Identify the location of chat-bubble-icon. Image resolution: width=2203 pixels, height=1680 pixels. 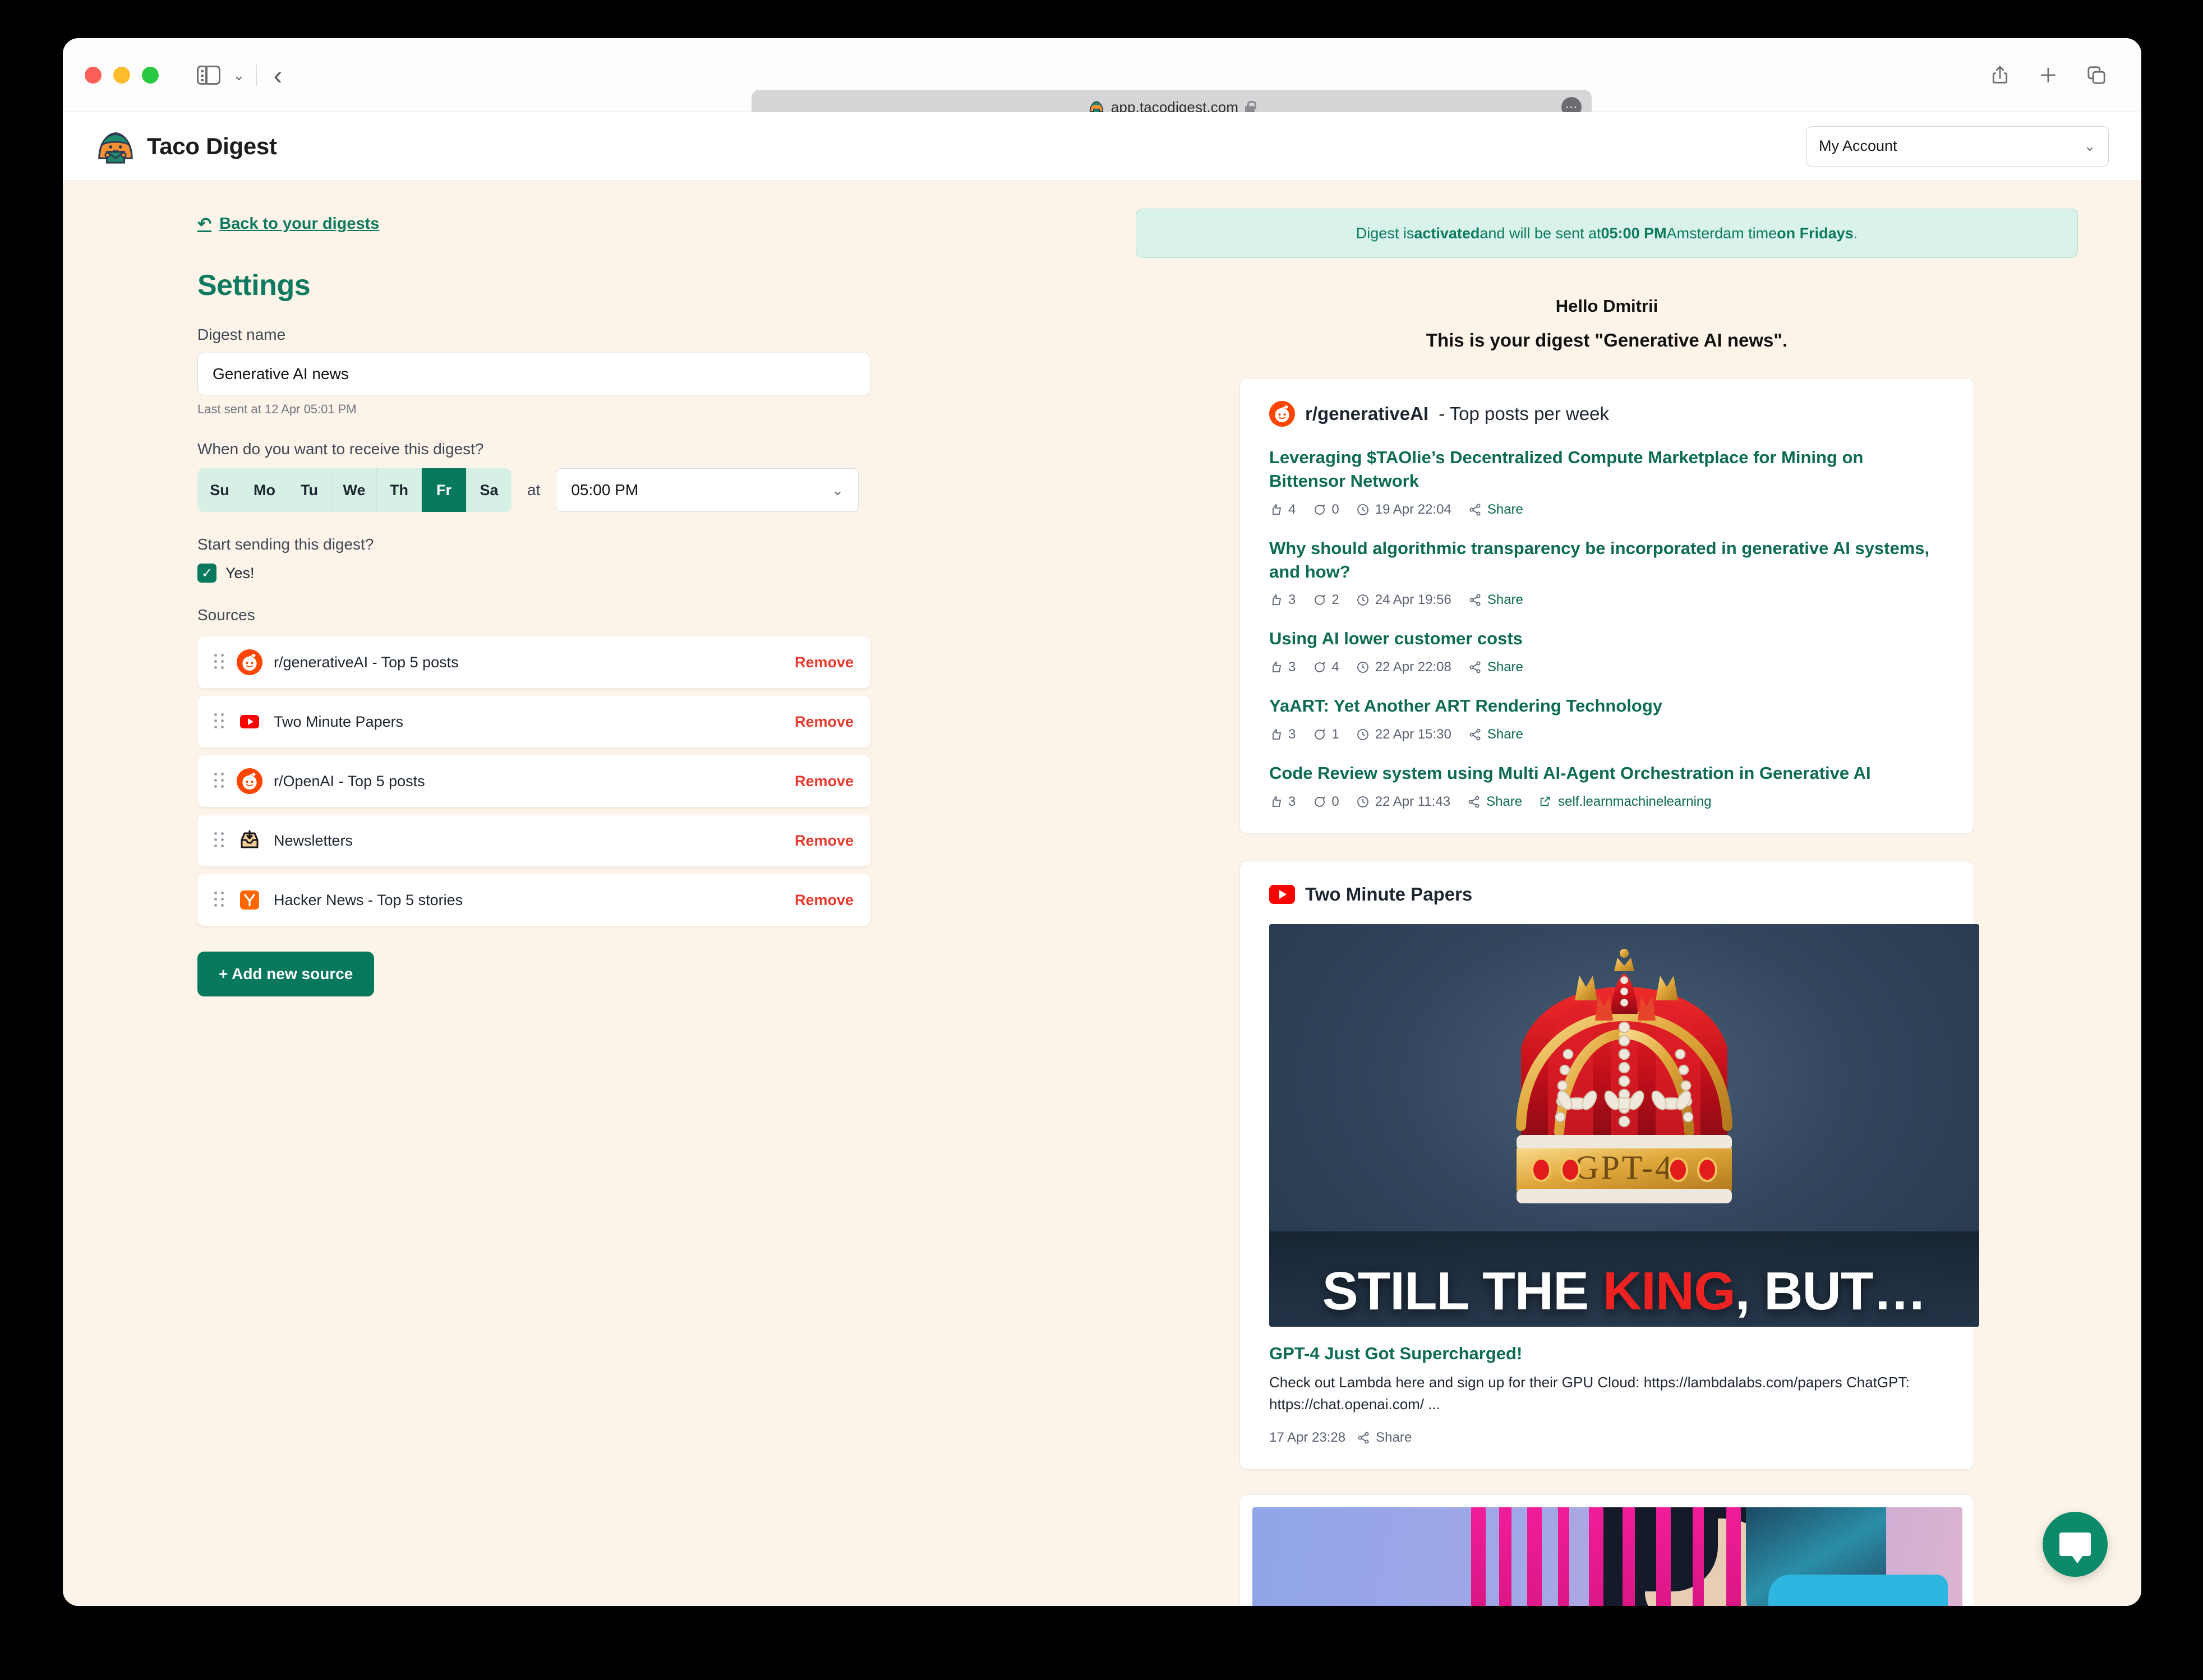
(2075, 1548).